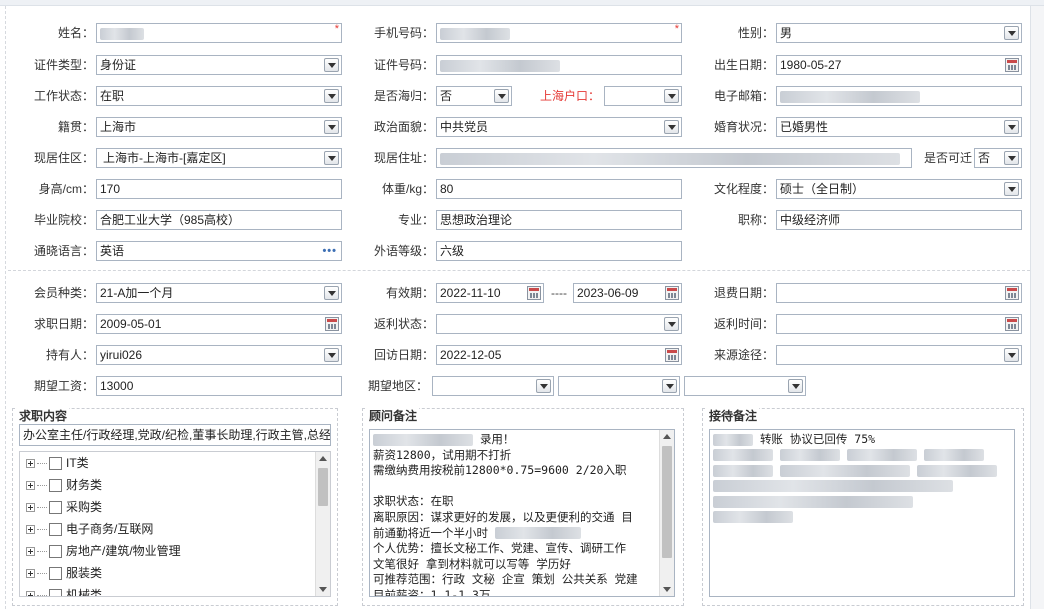 The height and width of the screenshot is (609, 1044). Describe the element at coordinates (899, 220) in the screenshot. I see `professional-title-input: 中级经济师` at that location.